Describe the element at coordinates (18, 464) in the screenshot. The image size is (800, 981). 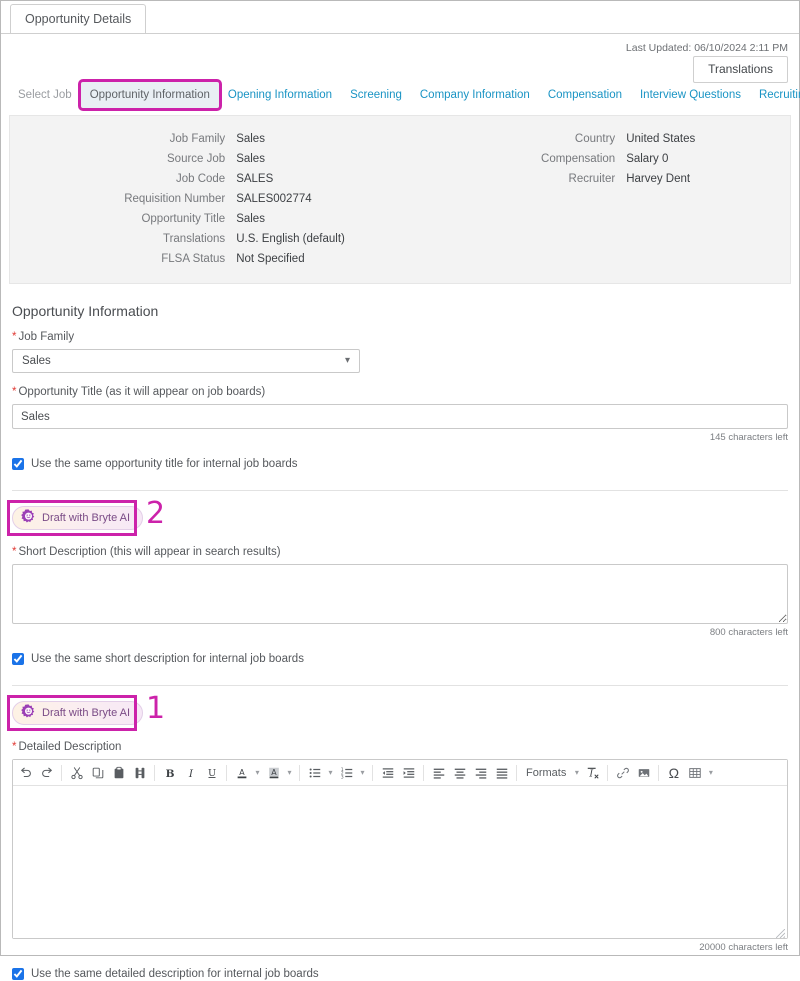
I see `opportunity-title-internal-checkbox` at that location.